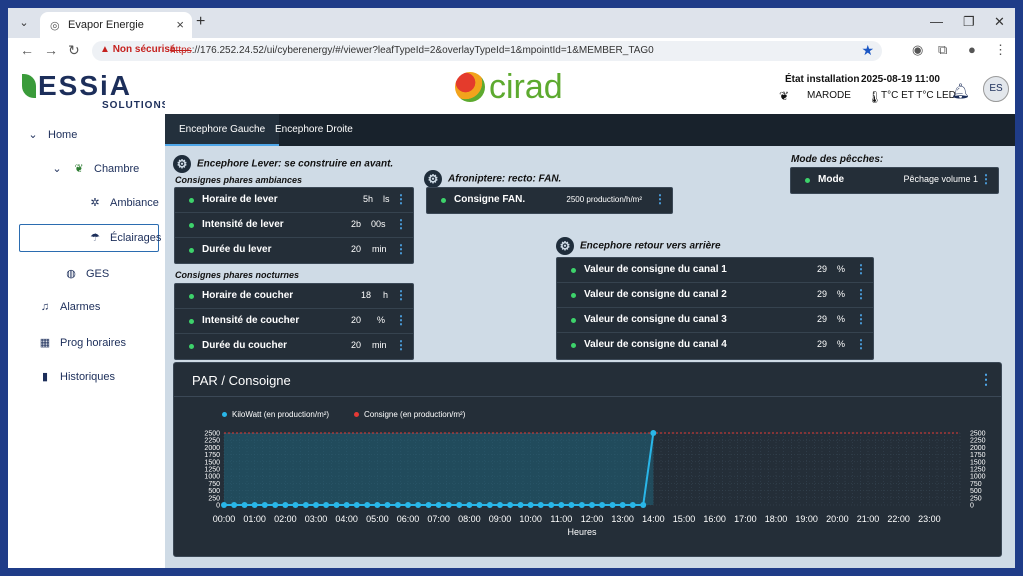 The image size is (1023, 576). What do you see at coordinates (918, 95) in the screenshot?
I see `temperatures-label: T°C ET T°C LED` at bounding box center [918, 95].